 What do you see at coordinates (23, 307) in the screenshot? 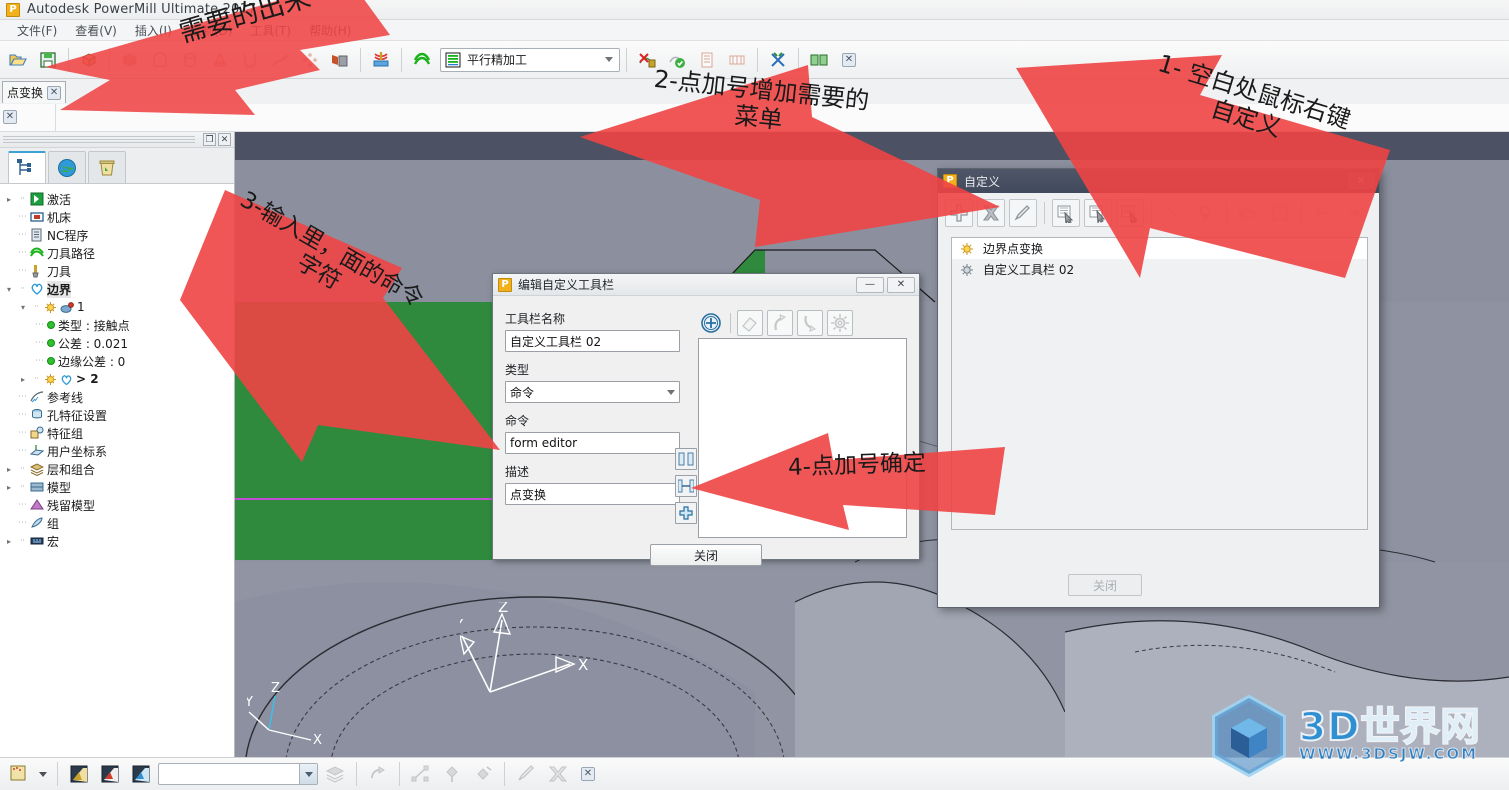
I see `expander-icon: ▾` at bounding box center [23, 307].